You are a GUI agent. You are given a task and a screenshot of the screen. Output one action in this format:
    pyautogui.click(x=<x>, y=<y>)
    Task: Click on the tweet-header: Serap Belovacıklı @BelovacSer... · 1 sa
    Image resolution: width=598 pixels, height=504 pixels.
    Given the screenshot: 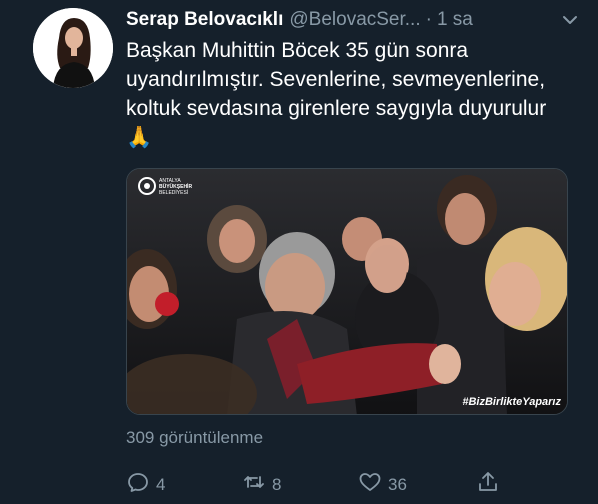 What is the action you would take?
    pyautogui.click(x=353, y=20)
    